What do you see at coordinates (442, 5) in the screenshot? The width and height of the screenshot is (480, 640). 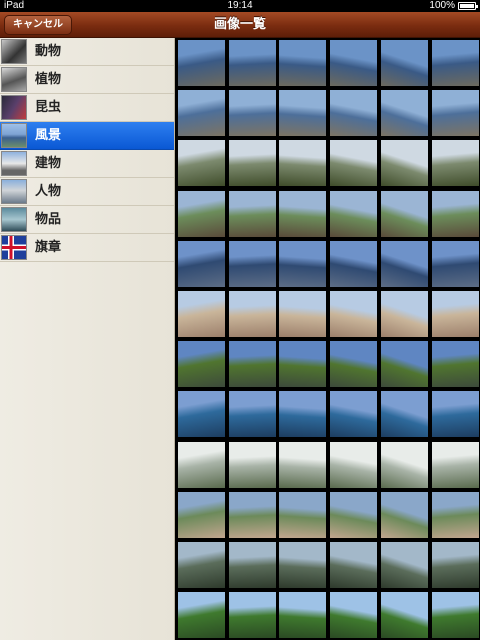 I see `battery-percent: 100%` at bounding box center [442, 5].